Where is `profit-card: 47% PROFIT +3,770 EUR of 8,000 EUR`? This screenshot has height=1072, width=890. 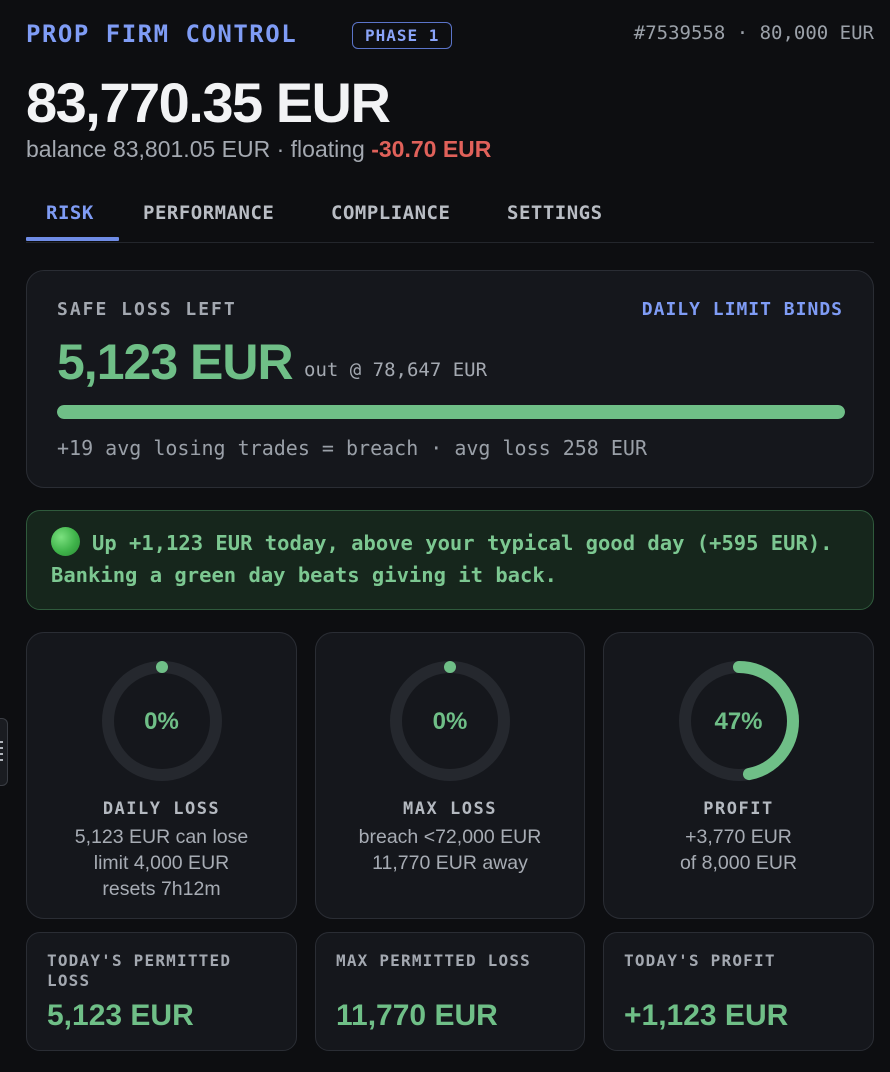
profit-card: 47% PROFIT +3,770 EUR of 8,000 EUR is located at coordinates (738, 775).